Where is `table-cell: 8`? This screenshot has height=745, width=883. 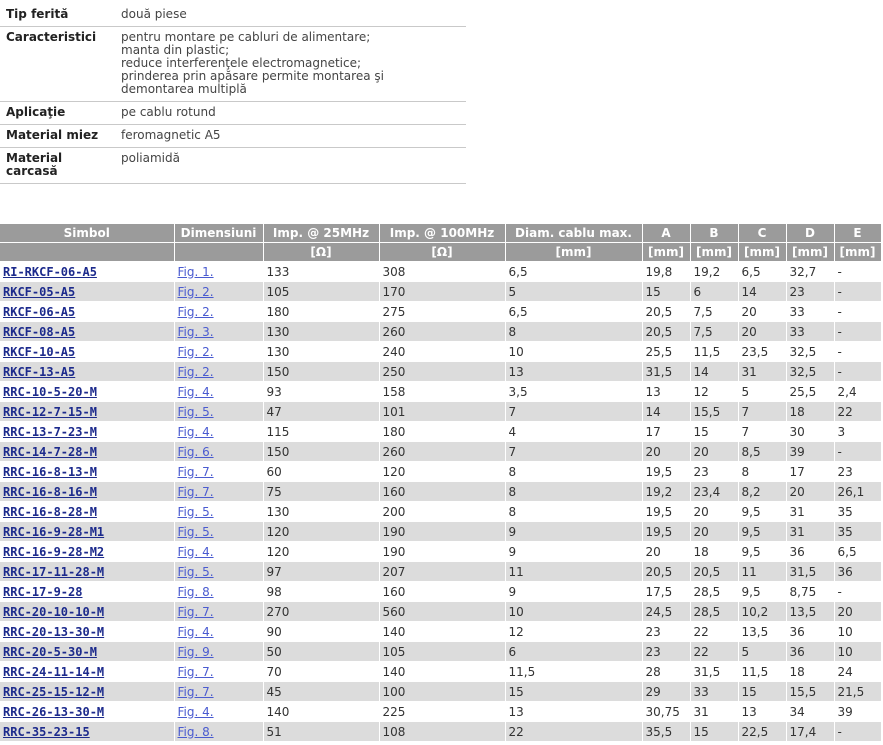
table-cell: 8 is located at coordinates (574, 471).